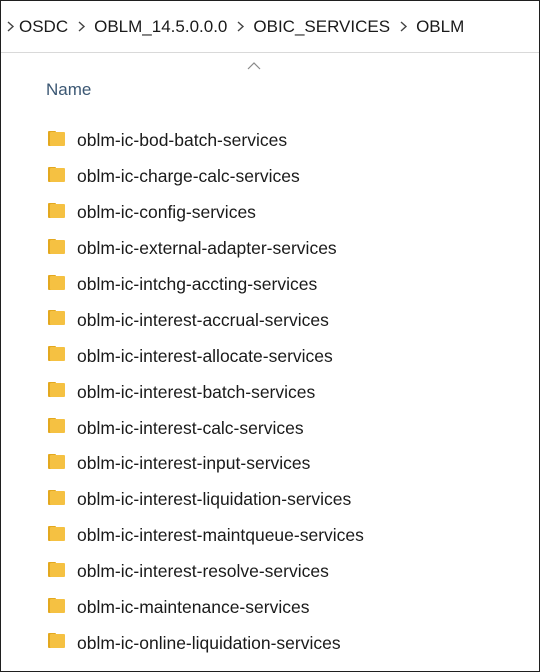  I want to click on list-item: oblm-ic-interest-maintqueue-services, so click(270, 536).